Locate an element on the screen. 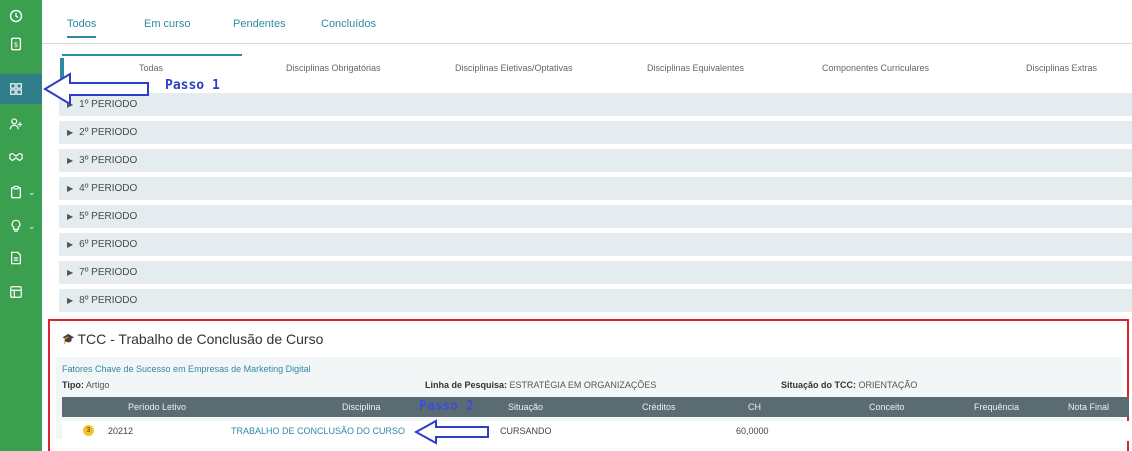 The height and width of the screenshot is (451, 1132). graduation-cap-icon: 🎓 is located at coordinates (68, 339).